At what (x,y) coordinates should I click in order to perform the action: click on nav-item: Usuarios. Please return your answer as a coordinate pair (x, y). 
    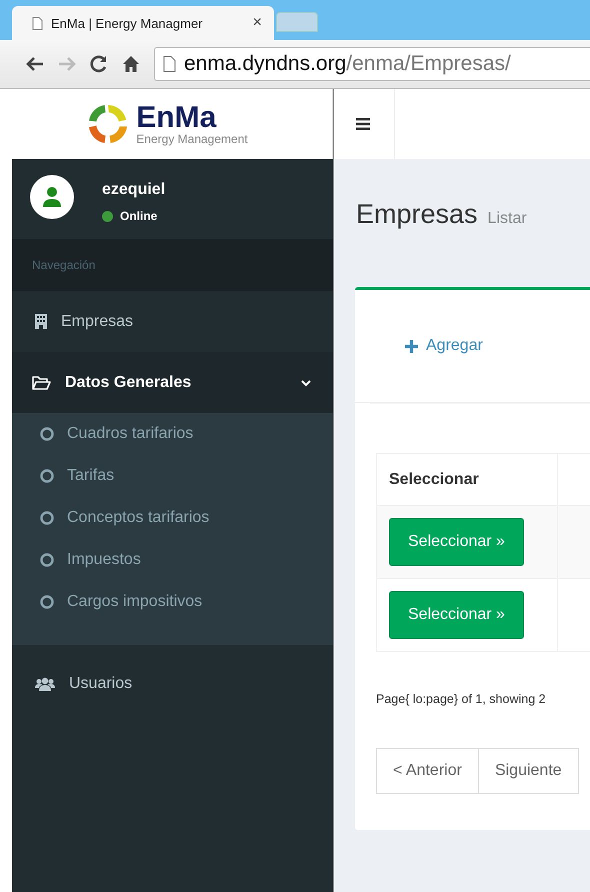
    Looking at the image, I should click on (172, 683).